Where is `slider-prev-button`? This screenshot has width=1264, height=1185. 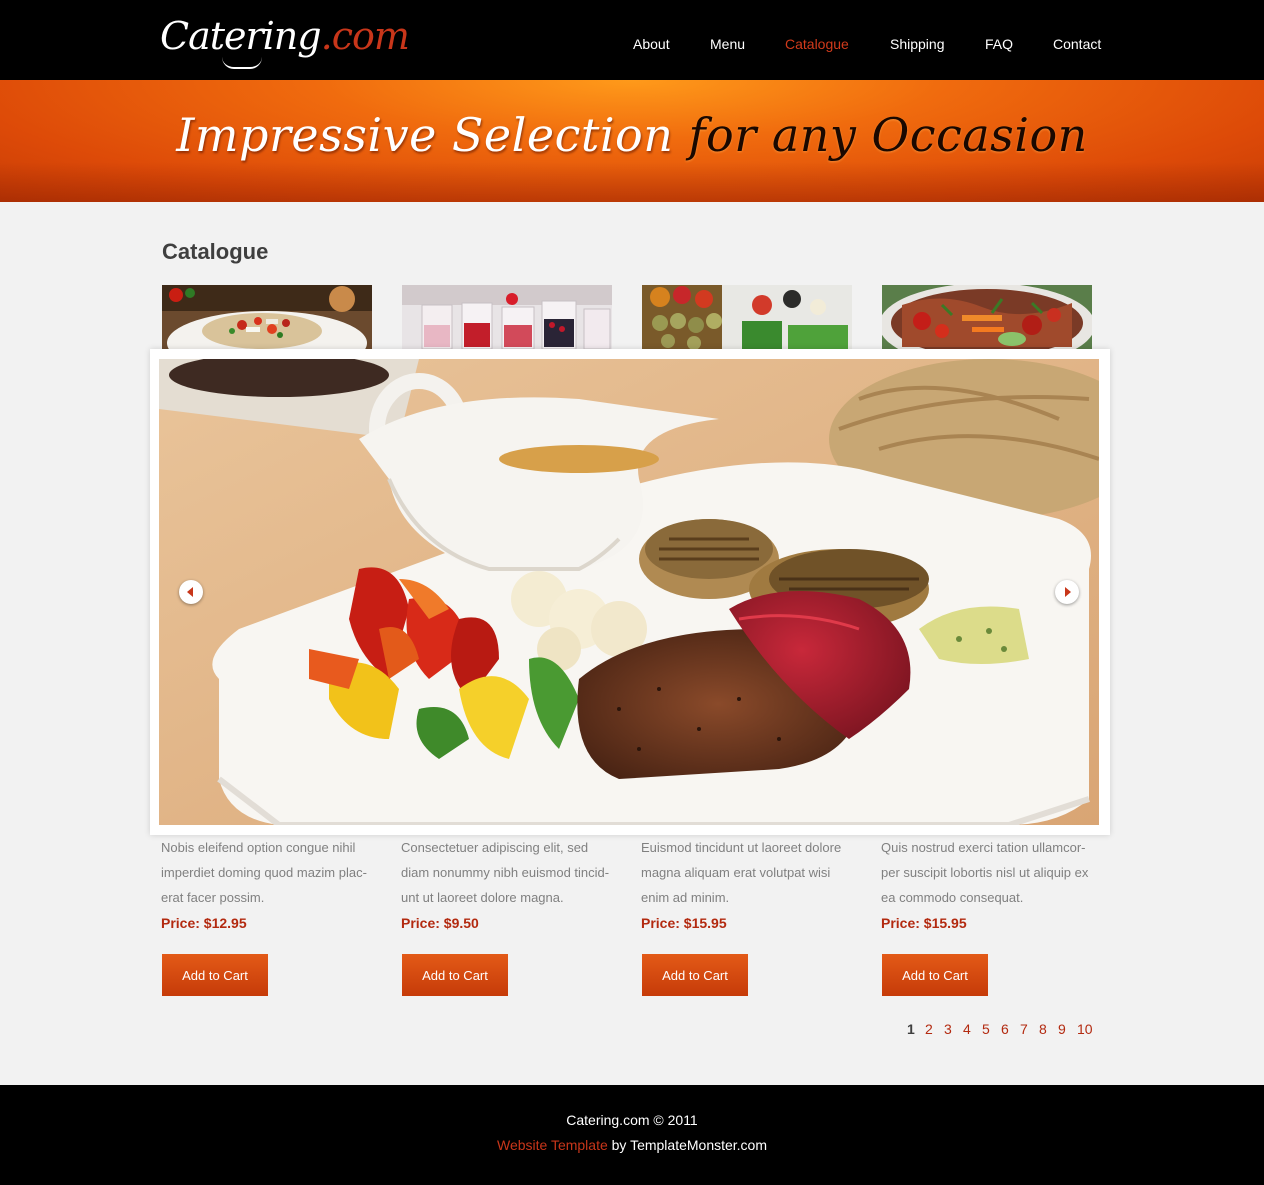
slider-prev-button is located at coordinates (191, 592).